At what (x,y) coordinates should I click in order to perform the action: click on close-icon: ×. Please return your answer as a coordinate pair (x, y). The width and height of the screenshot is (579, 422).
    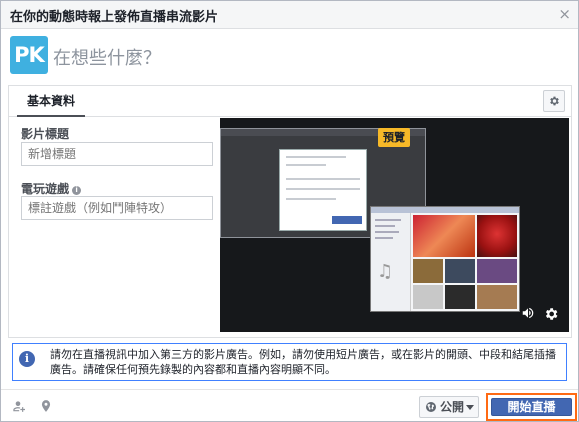
    Looking at the image, I should click on (564, 14).